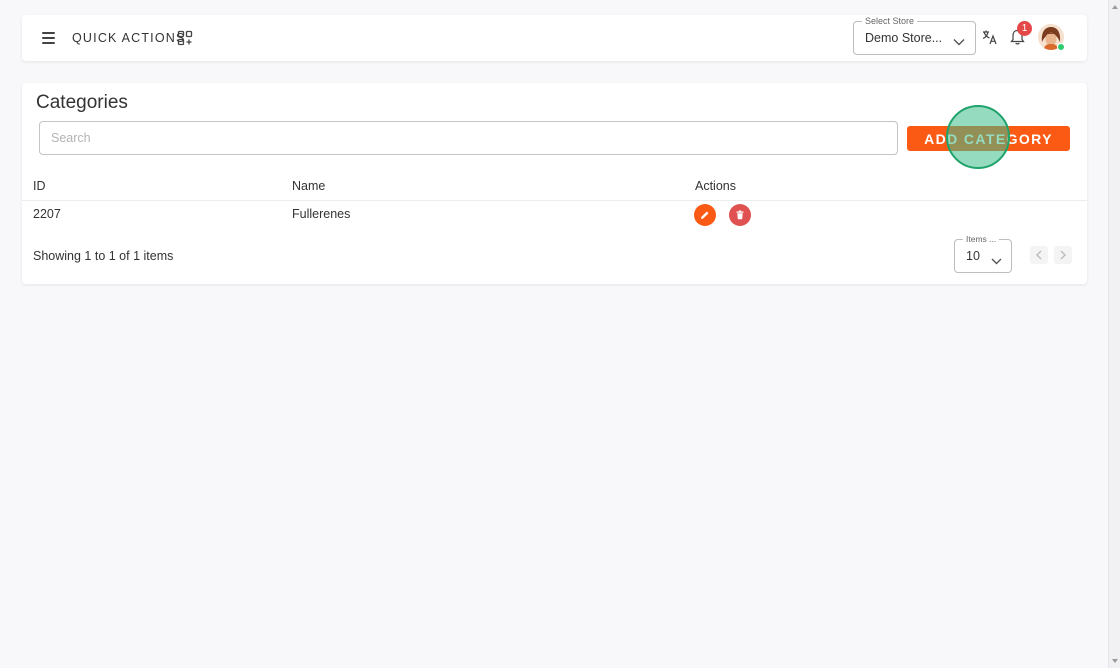 This screenshot has height=668, width=1120. Describe the element at coordinates (47, 214) in the screenshot. I see `cell-id: 2207` at that location.